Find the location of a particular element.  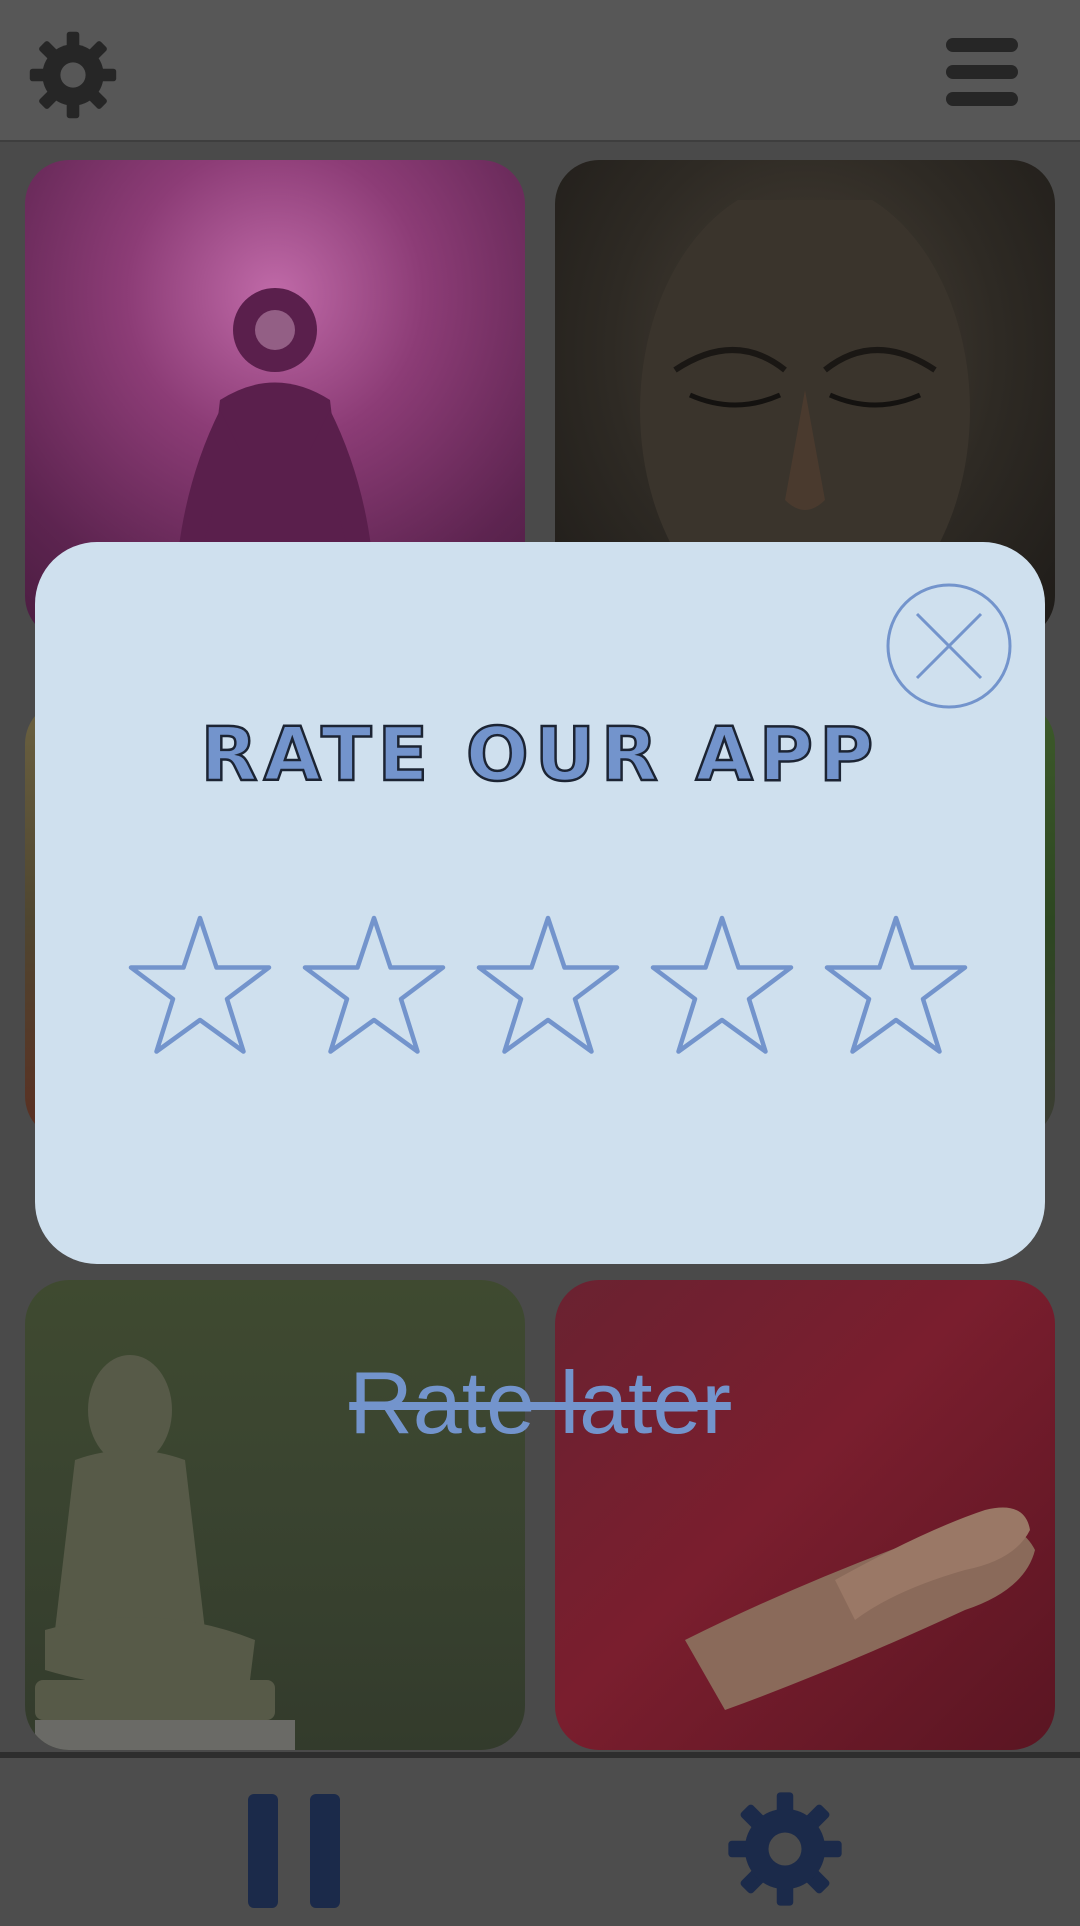

bottom-bar is located at coordinates (540, 1839).